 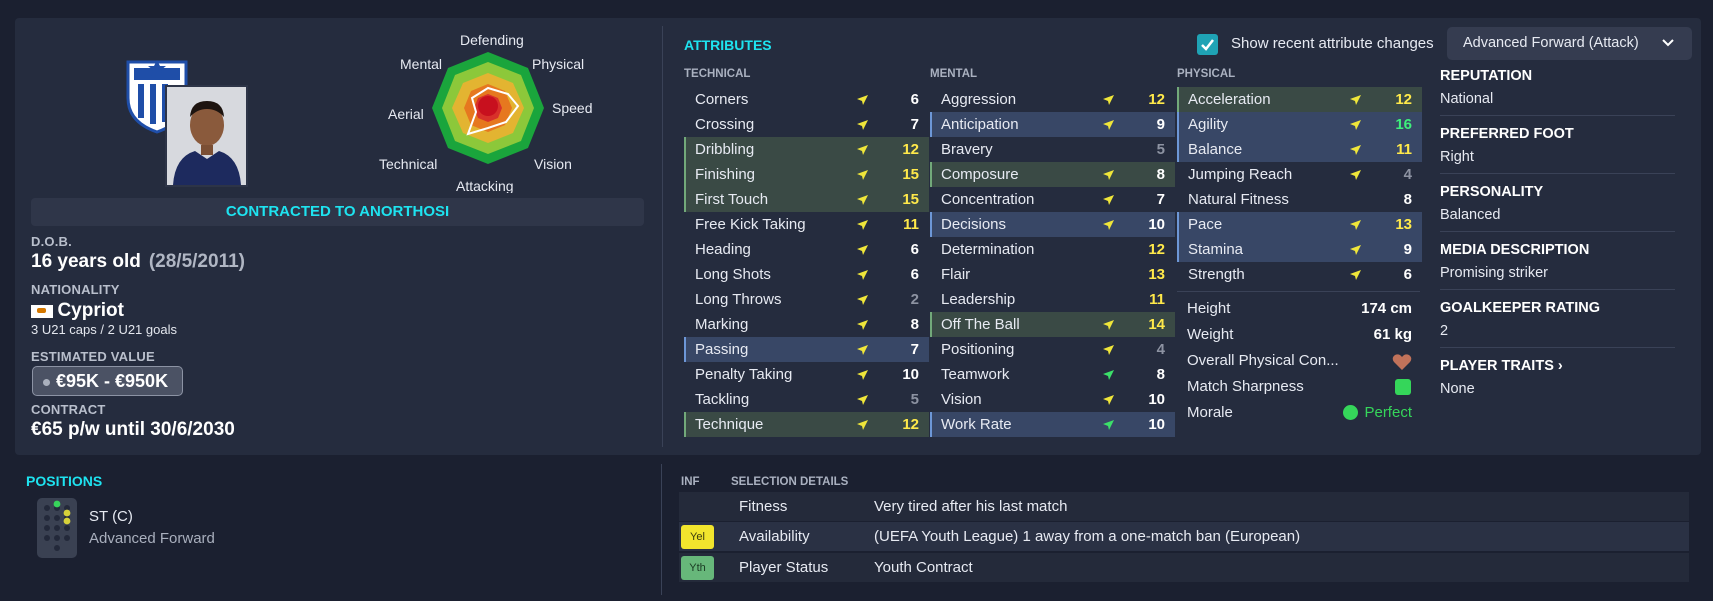 I want to click on attribute-row: Balance 11, so click(x=1299, y=149).